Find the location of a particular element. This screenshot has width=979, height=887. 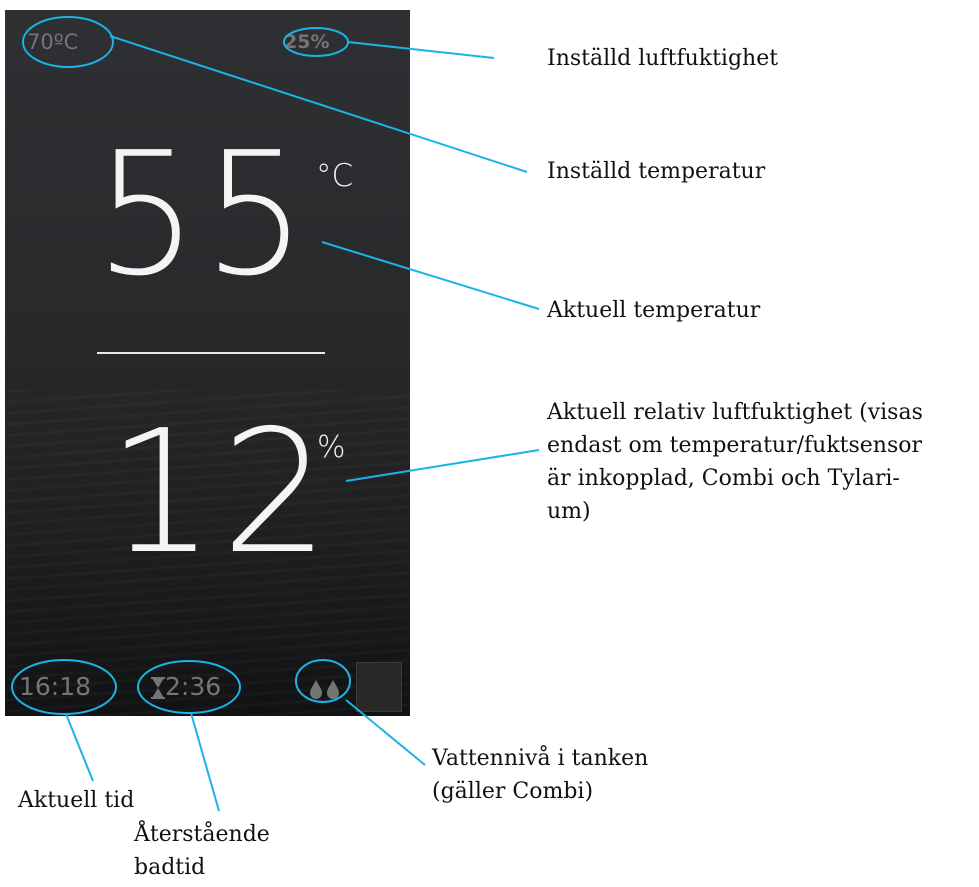

set-temperature-callout-ellipse is located at coordinates (68, 42).